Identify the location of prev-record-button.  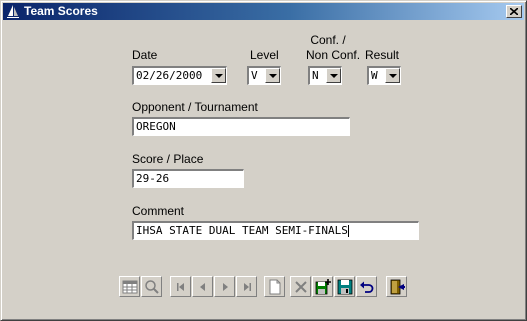
(202, 286).